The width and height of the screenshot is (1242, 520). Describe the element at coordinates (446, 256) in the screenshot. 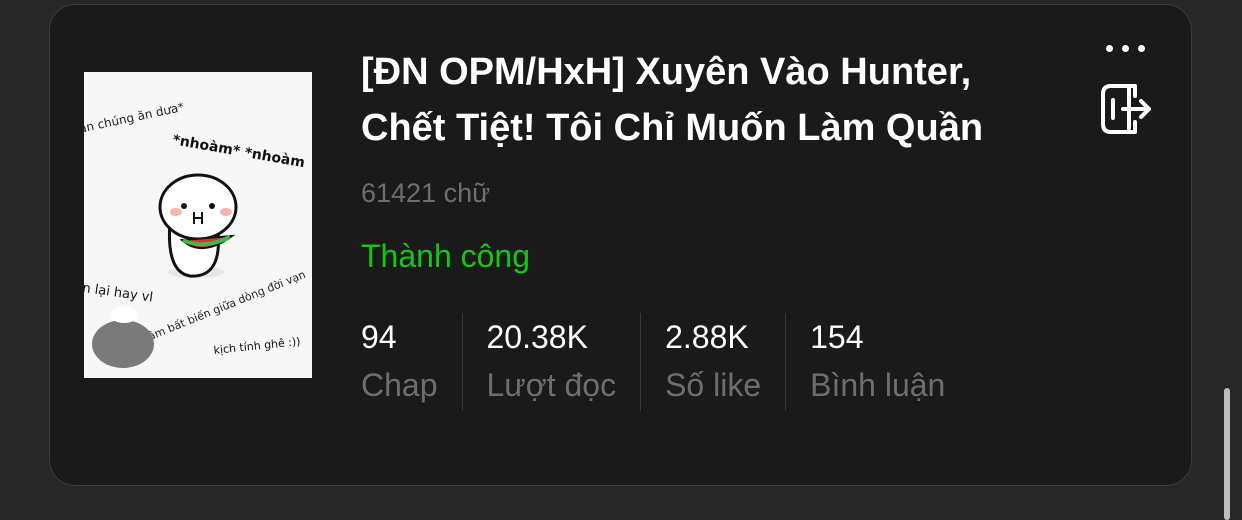

I see `status-text: Thành công` at that location.